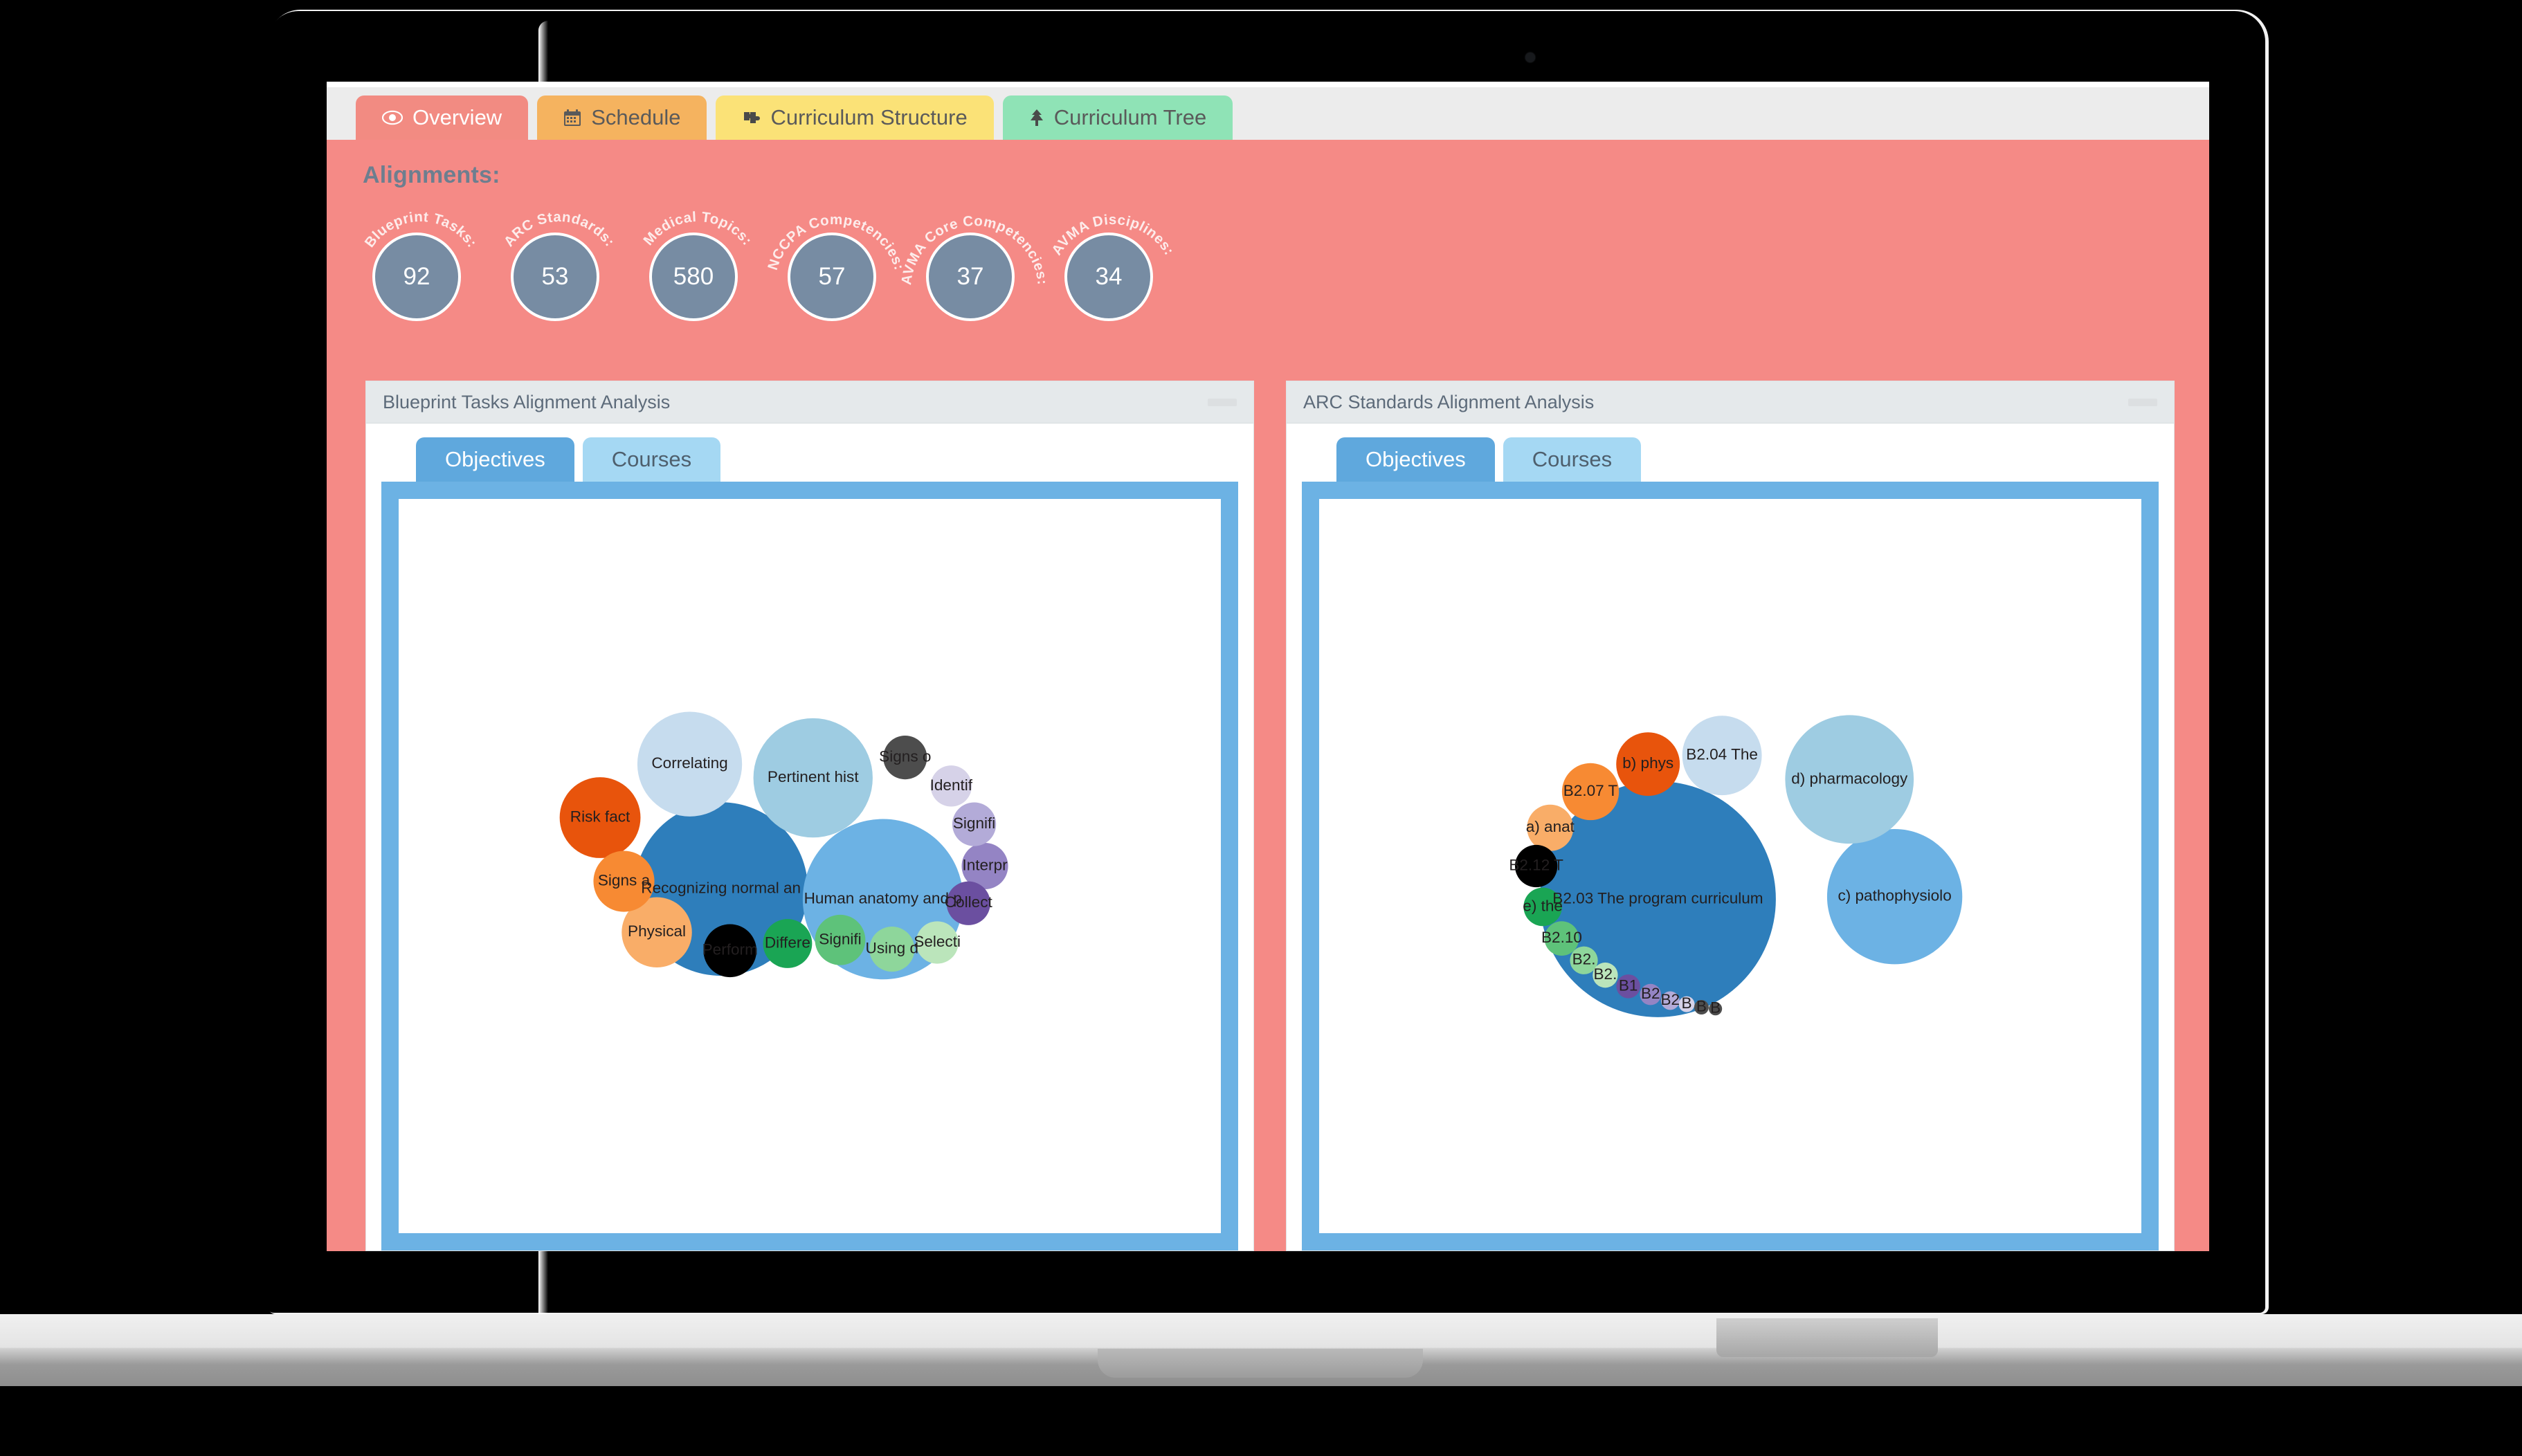 The height and width of the screenshot is (1456, 2522). I want to click on alignment-stat-value: 37, so click(970, 277).